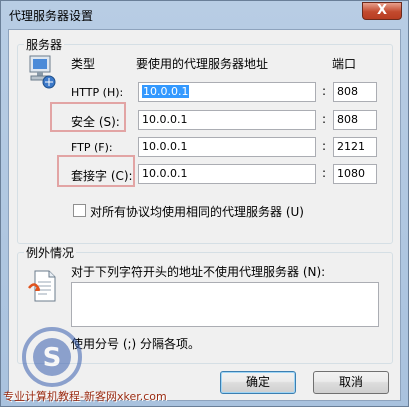 The height and width of the screenshot is (407, 409). Describe the element at coordinates (204, 15) in the screenshot. I see `title-bar: 代理服务器设置 X` at that location.